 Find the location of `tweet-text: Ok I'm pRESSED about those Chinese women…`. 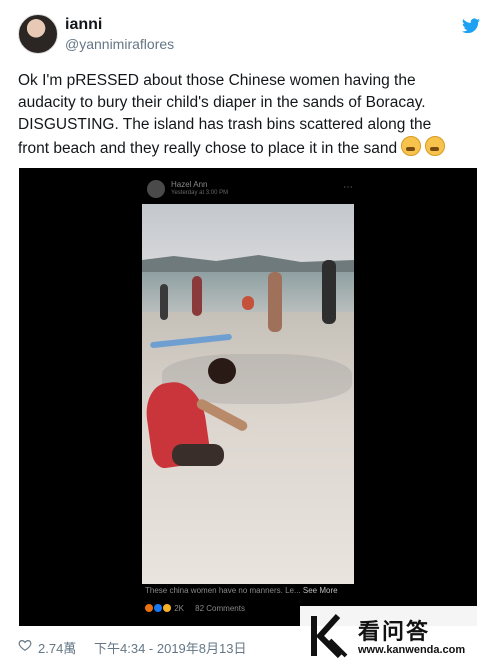

tweet-text: Ok I'm pRESSED about those Chinese women… is located at coordinates (249, 115).